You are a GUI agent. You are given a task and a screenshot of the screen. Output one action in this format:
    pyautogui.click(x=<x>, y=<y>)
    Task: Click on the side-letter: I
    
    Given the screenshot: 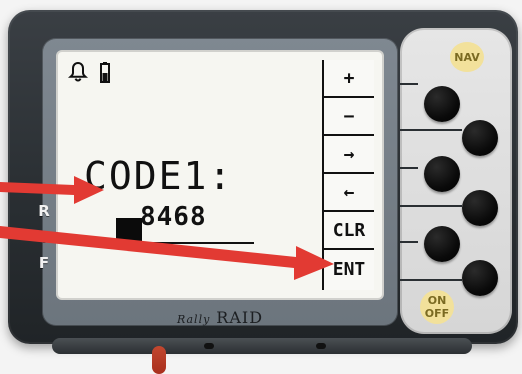 What is the action you would take?
    pyautogui.click(x=44, y=237)
    